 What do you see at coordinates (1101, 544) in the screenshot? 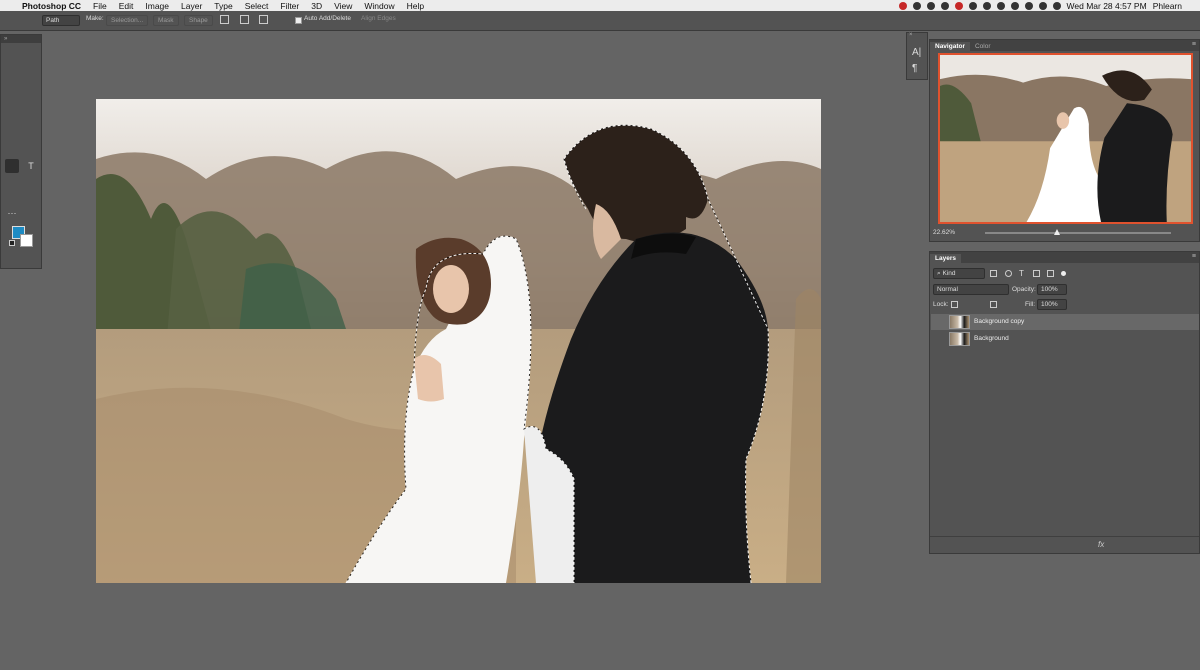
I see `layer-style-icon: fx` at bounding box center [1101, 544].